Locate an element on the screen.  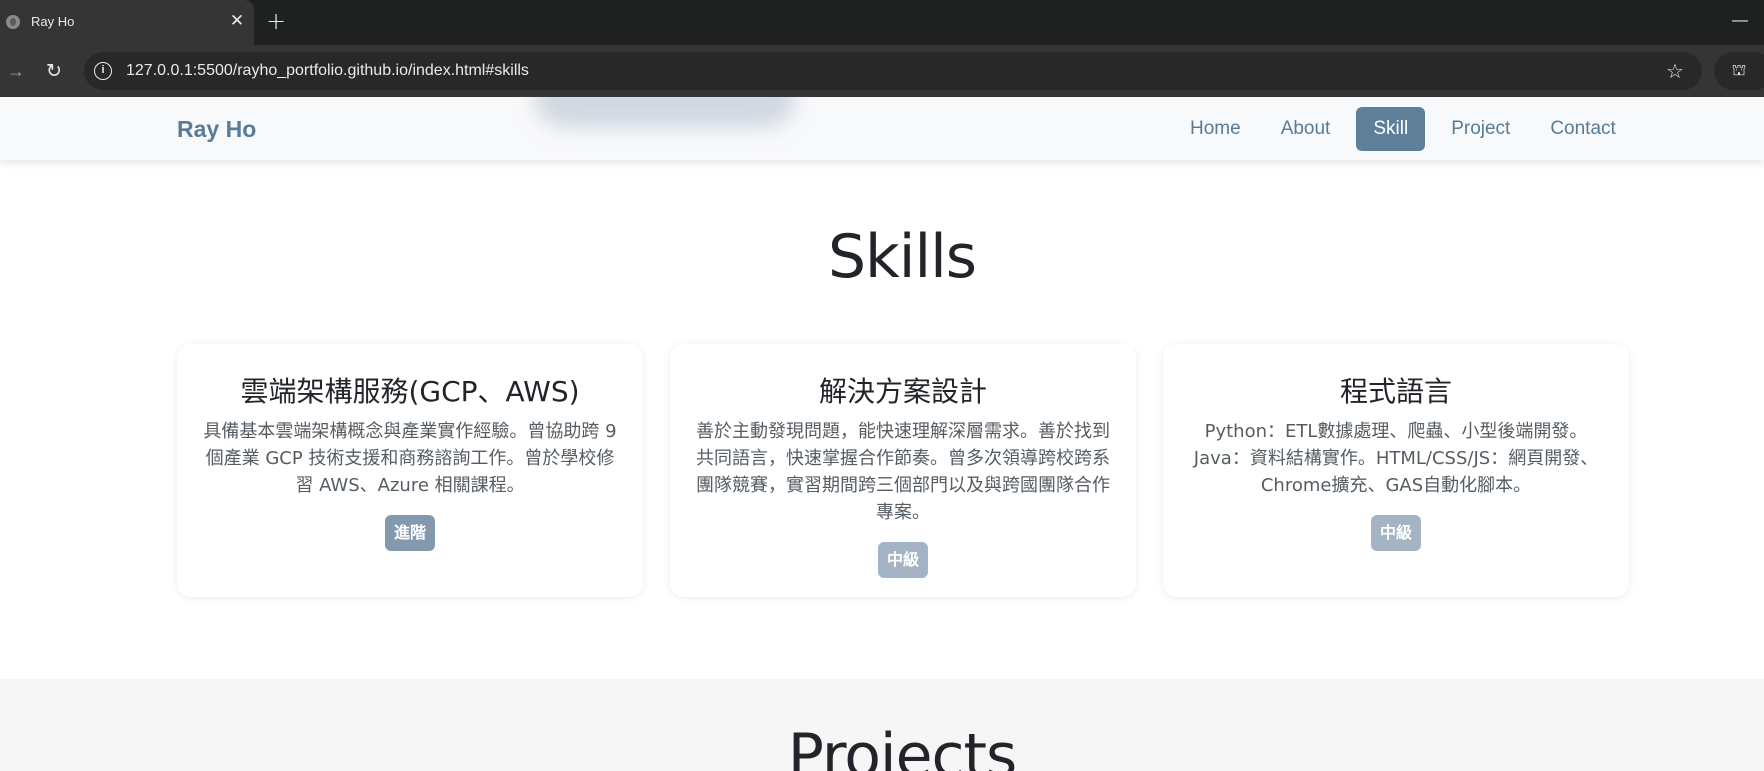
decorative-blur is located at coordinates (665, 112).